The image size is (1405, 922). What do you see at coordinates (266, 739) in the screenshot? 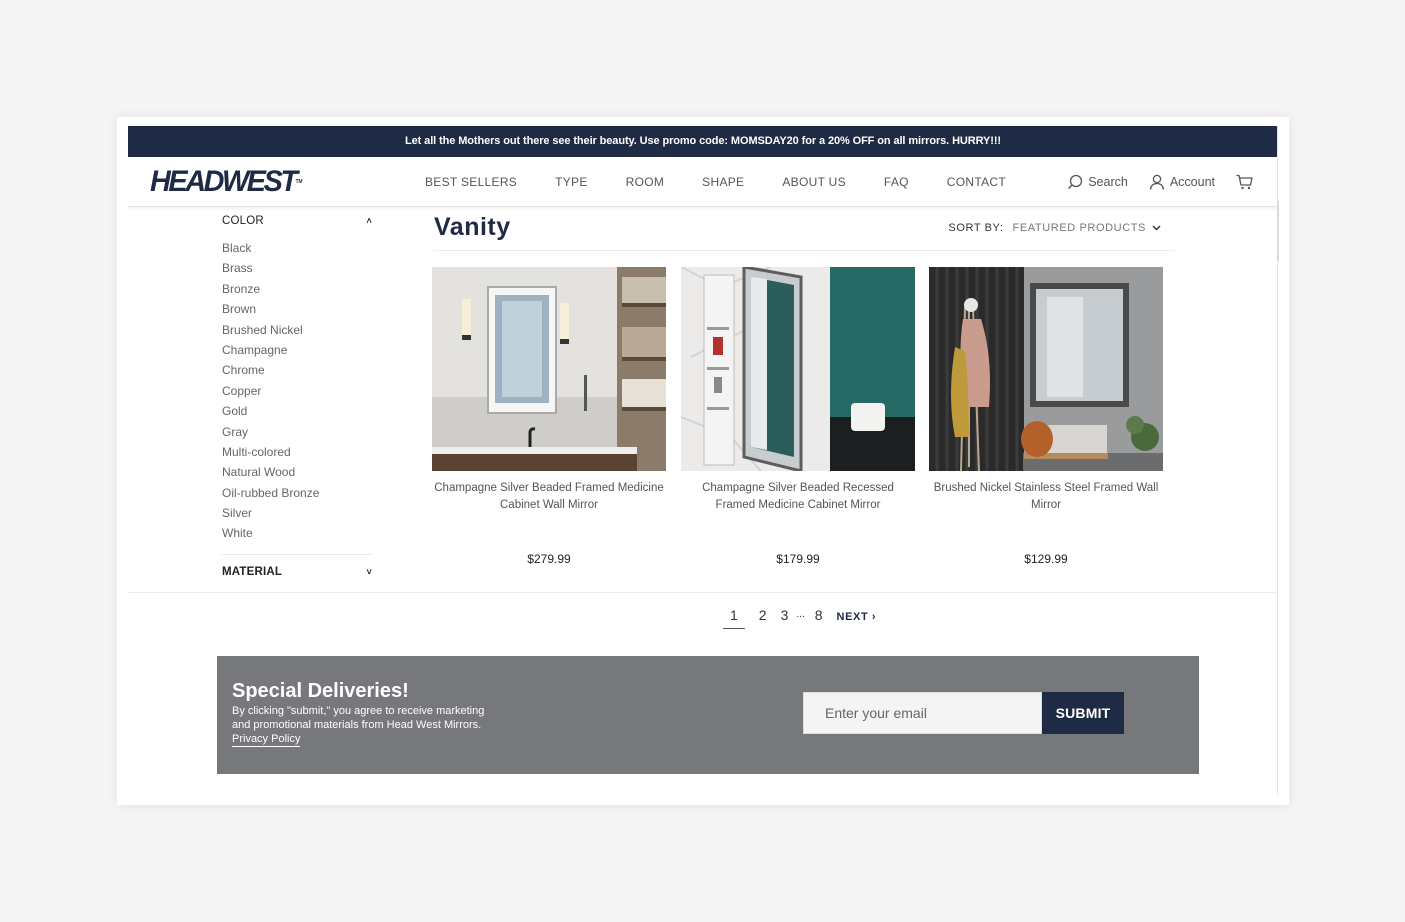
I see `privacy-policy-link: Privacy Policy` at bounding box center [266, 739].